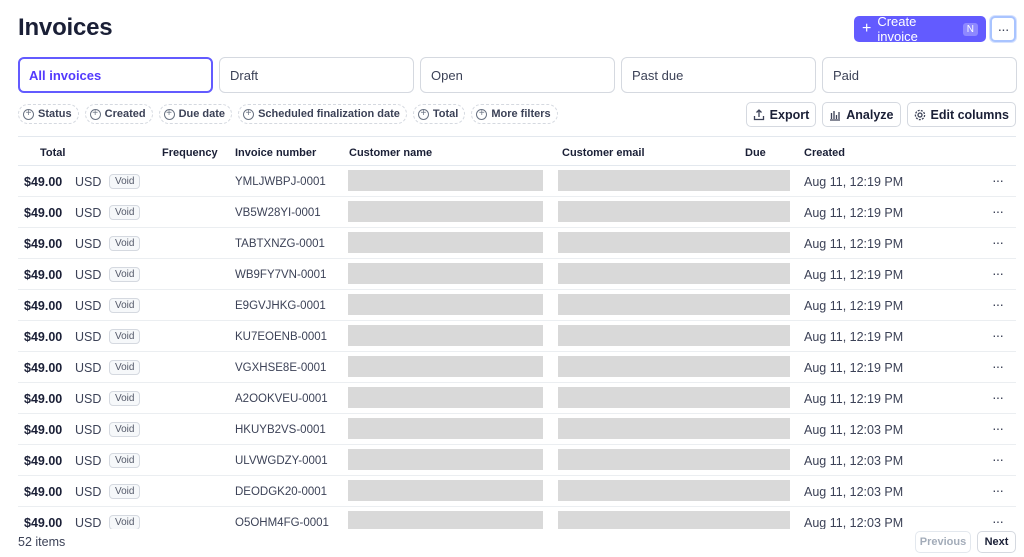 Image resolution: width=1024 pixels, height=557 pixels. What do you see at coordinates (118, 114) in the screenshot?
I see `filter-created: + Created` at bounding box center [118, 114].